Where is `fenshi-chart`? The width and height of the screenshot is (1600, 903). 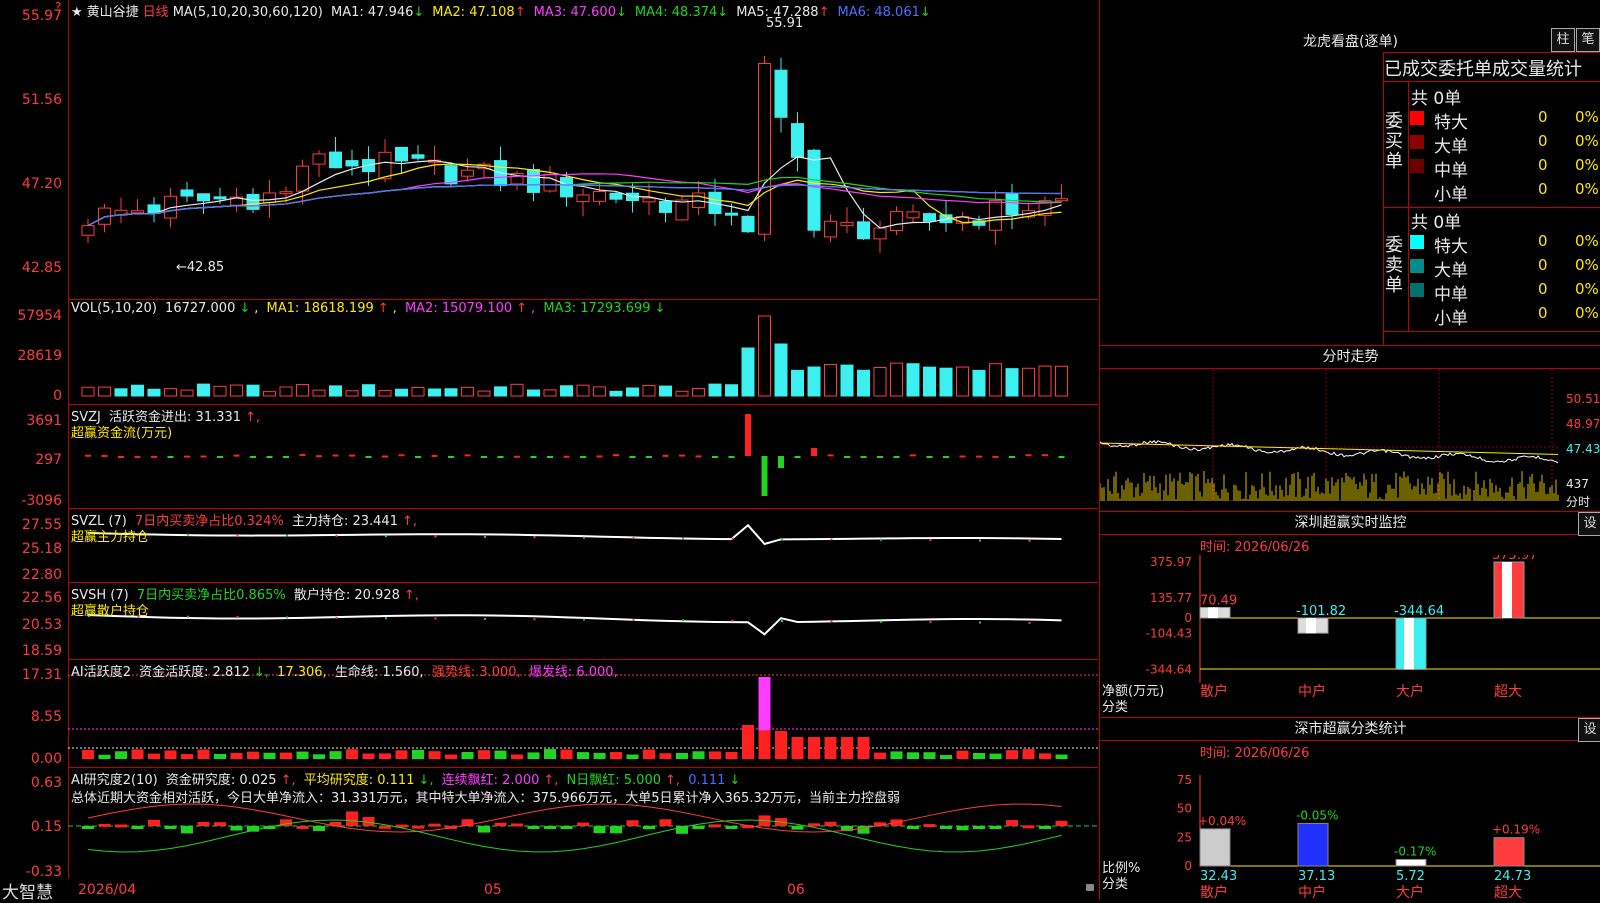 fenshi-chart is located at coordinates (1330, 435).